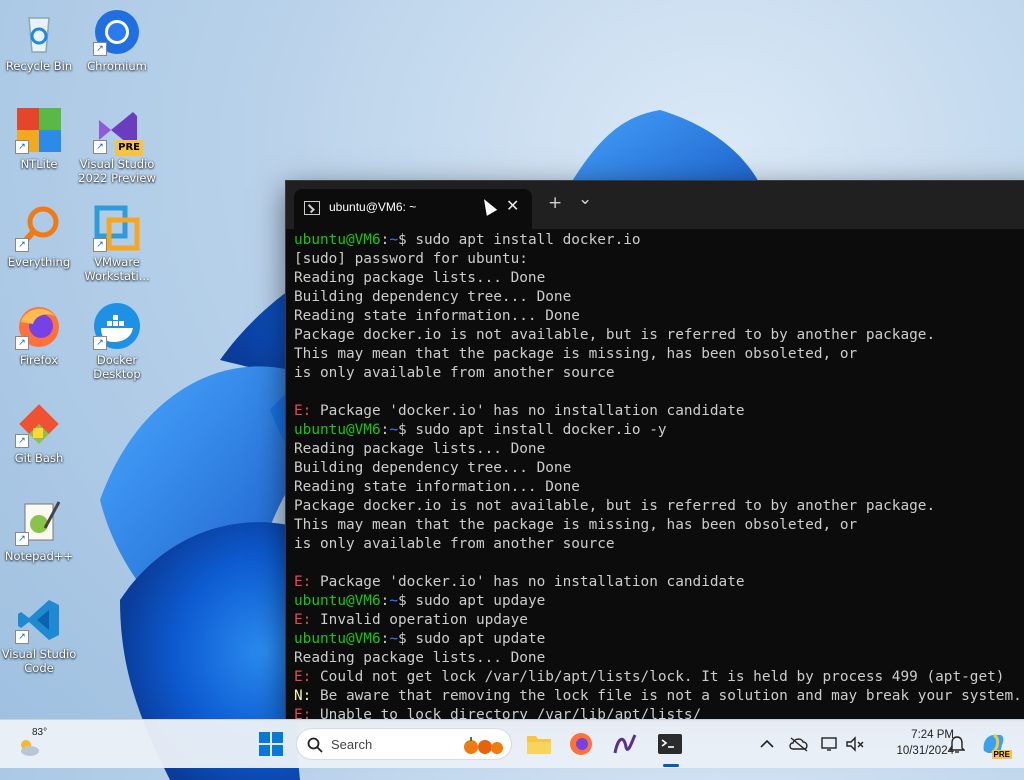  What do you see at coordinates (541, 430) in the screenshot?
I see `line-text: sudo apt install docker.io -y` at bounding box center [541, 430].